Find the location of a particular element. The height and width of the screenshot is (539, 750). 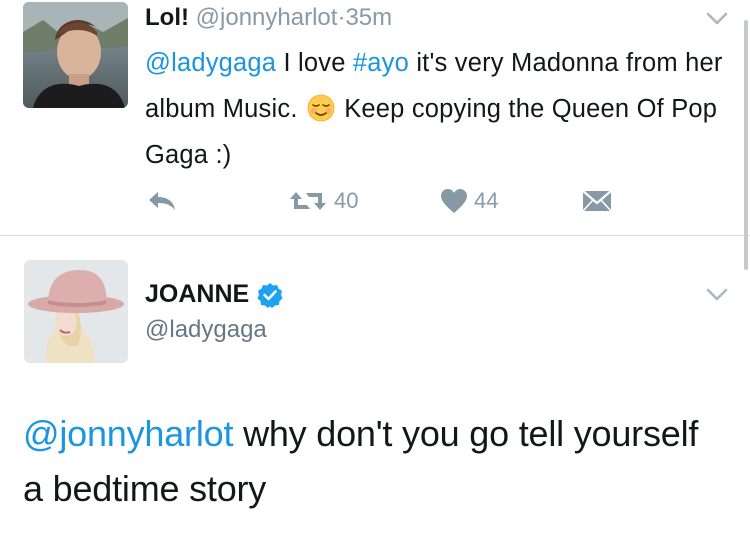

retweet-button: 40 is located at coordinates (323, 201).